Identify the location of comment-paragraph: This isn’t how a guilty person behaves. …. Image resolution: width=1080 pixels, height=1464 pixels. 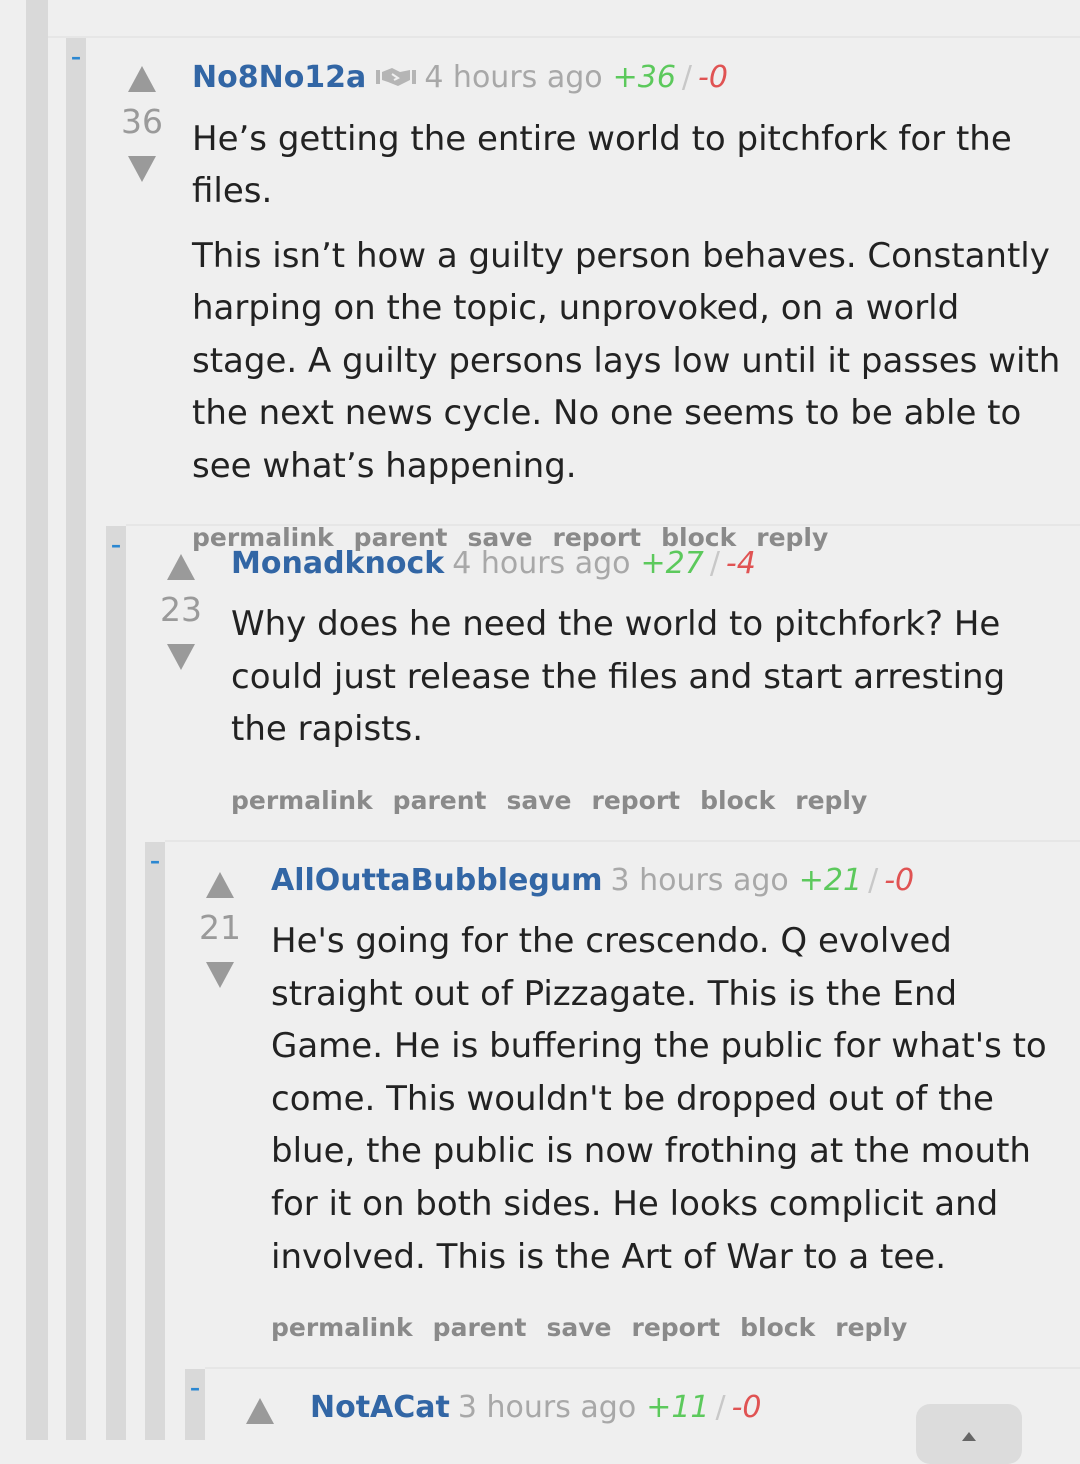
(626, 361).